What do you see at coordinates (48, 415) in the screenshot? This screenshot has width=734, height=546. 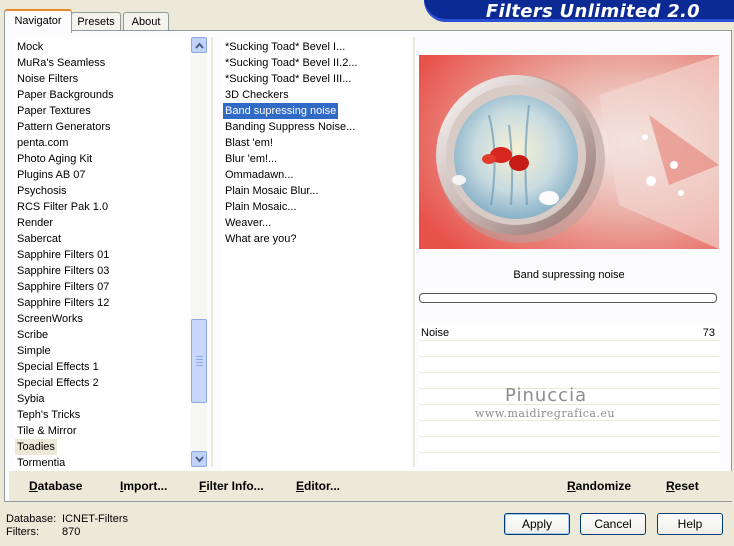 I see `category-item: Teph's Tricks` at bounding box center [48, 415].